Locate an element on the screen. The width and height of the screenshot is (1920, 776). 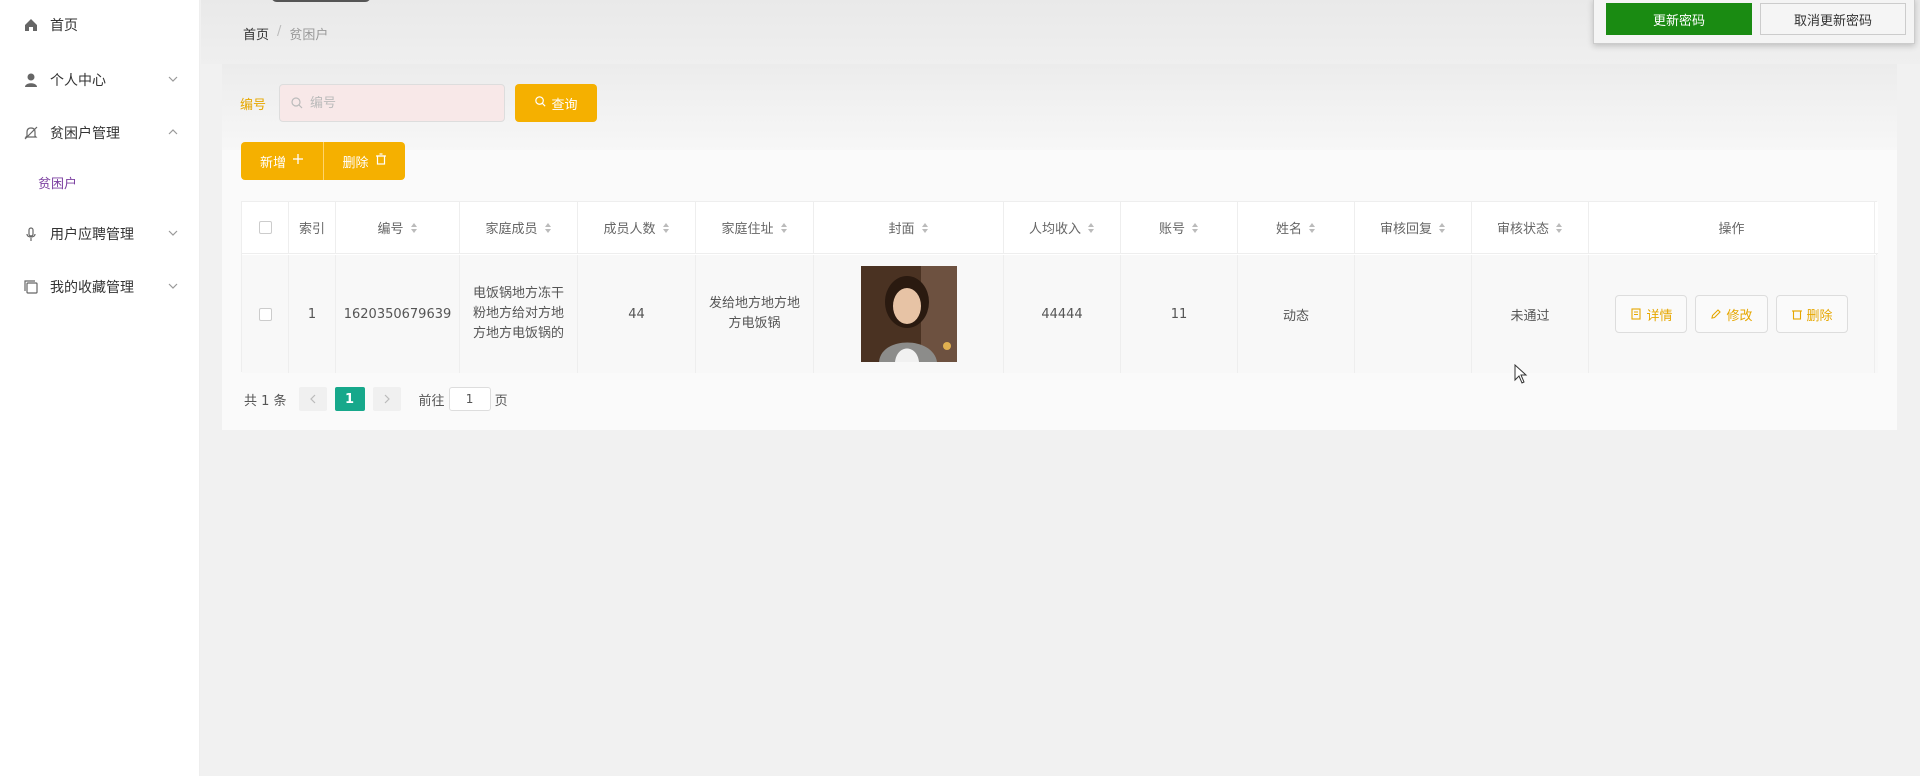
header-operations: 操作 is located at coordinates (1732, 227).